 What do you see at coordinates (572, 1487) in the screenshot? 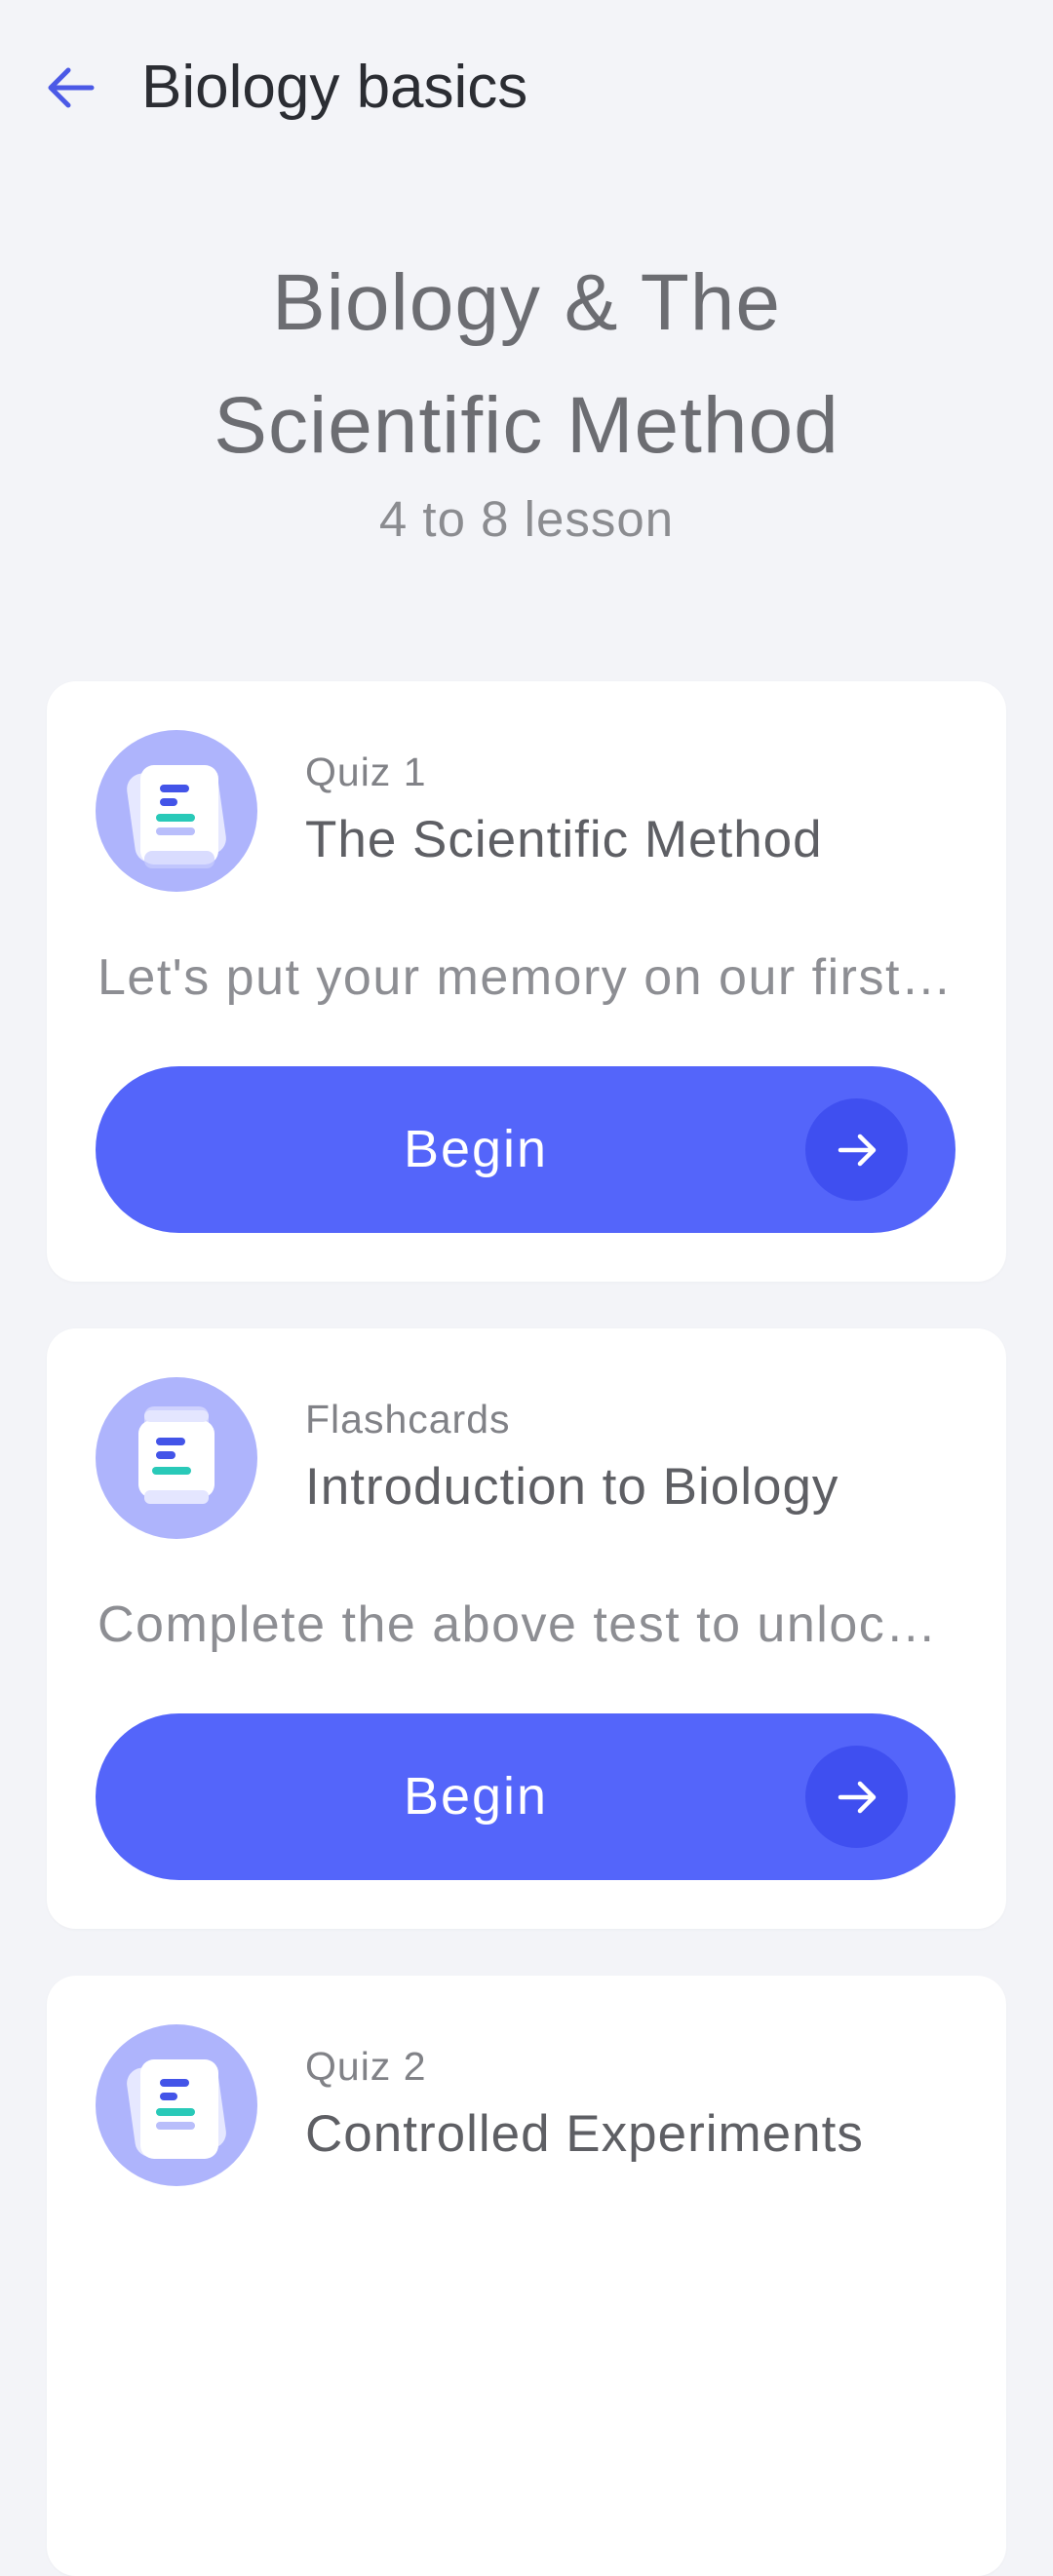
I see `card-title: Introduction to Biology` at bounding box center [572, 1487].